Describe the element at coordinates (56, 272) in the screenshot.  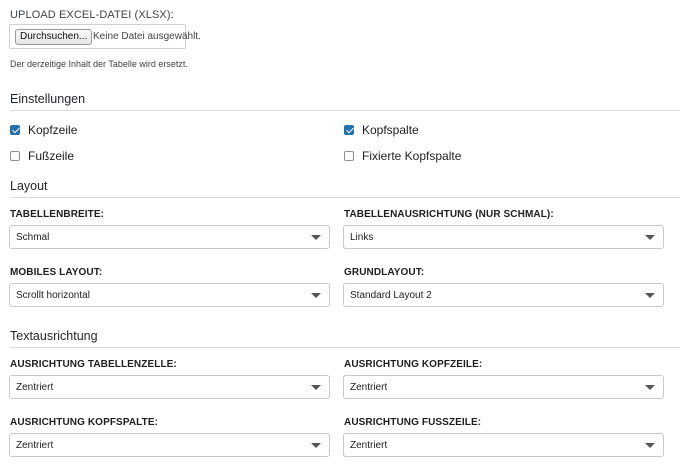
I see `mobile-layout-label: MOBILES LAYOUT:` at that location.